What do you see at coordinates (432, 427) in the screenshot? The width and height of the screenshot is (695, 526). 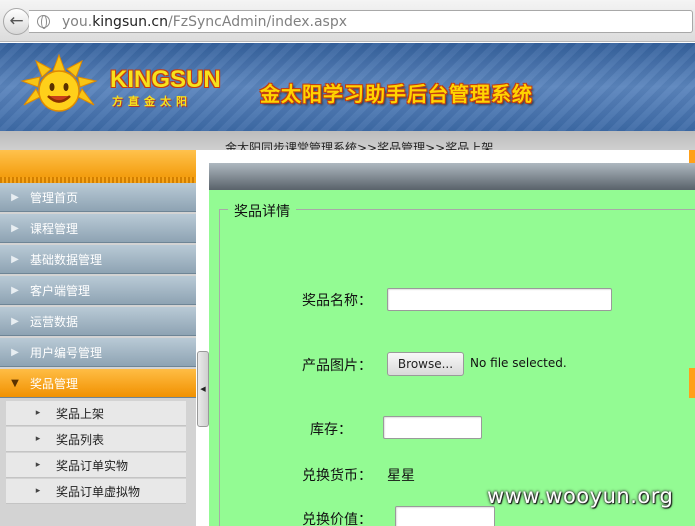 I see `stock-input` at bounding box center [432, 427].